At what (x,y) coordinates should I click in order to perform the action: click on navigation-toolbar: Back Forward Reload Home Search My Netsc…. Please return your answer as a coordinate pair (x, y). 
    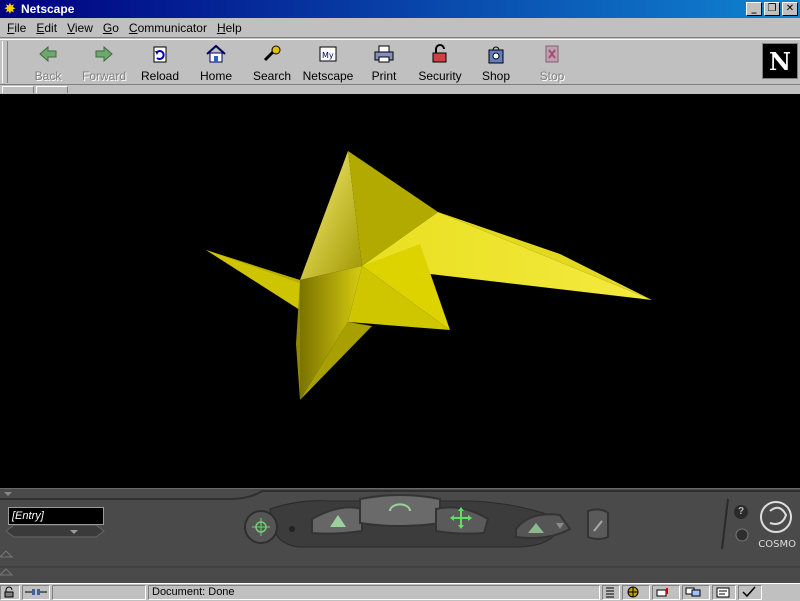
    Looking at the image, I should click on (400, 62).